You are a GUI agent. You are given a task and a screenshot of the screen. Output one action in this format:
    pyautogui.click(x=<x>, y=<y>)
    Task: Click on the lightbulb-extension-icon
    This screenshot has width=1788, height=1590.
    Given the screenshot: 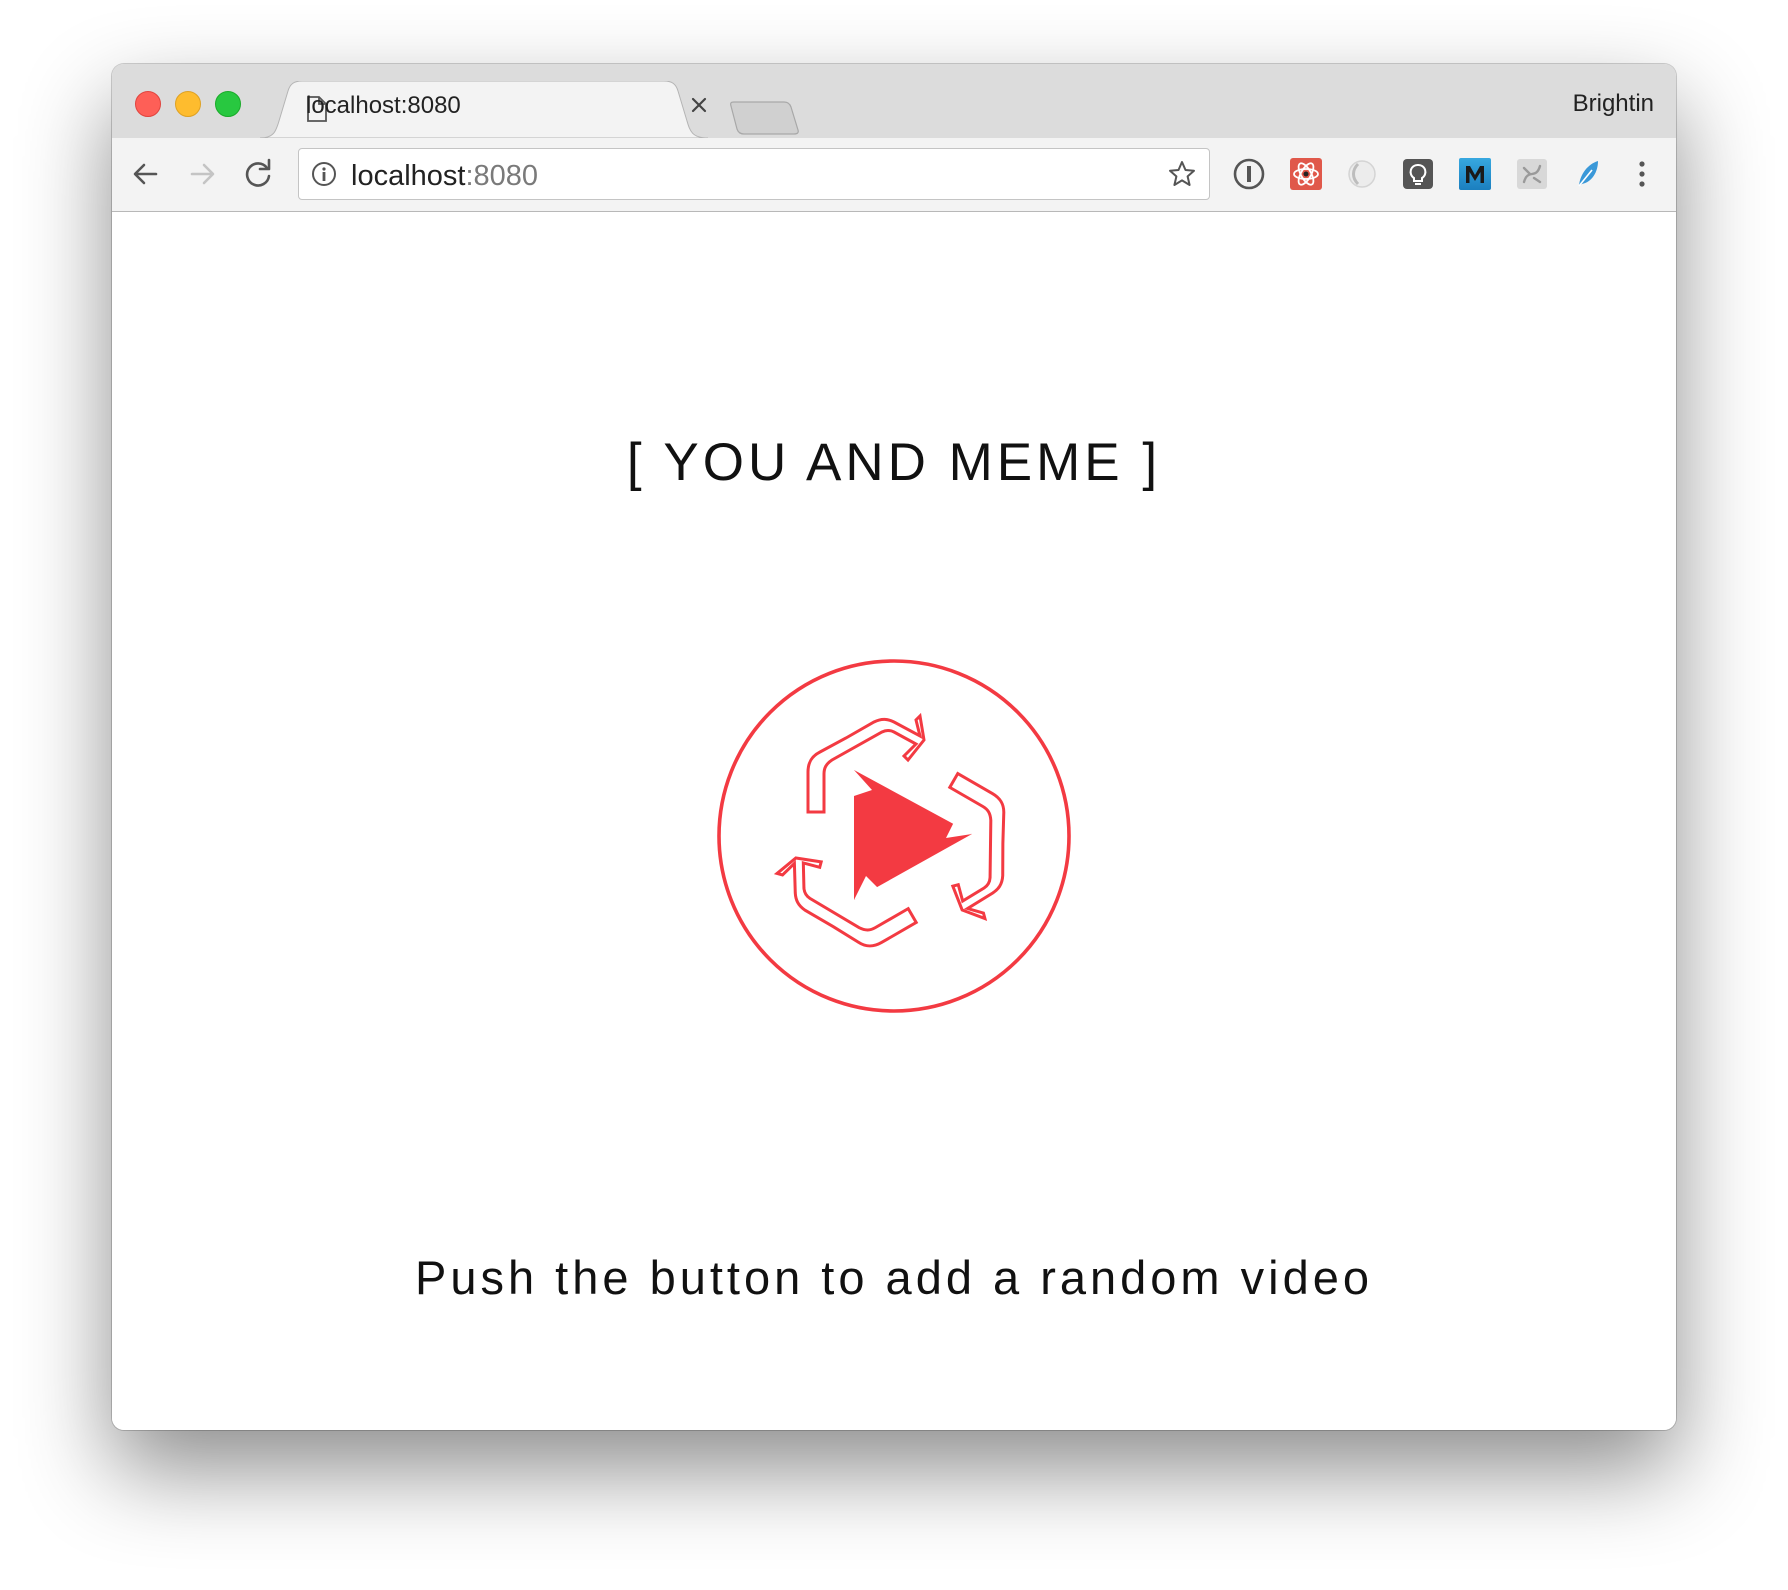 What is the action you would take?
    pyautogui.click(x=1418, y=174)
    